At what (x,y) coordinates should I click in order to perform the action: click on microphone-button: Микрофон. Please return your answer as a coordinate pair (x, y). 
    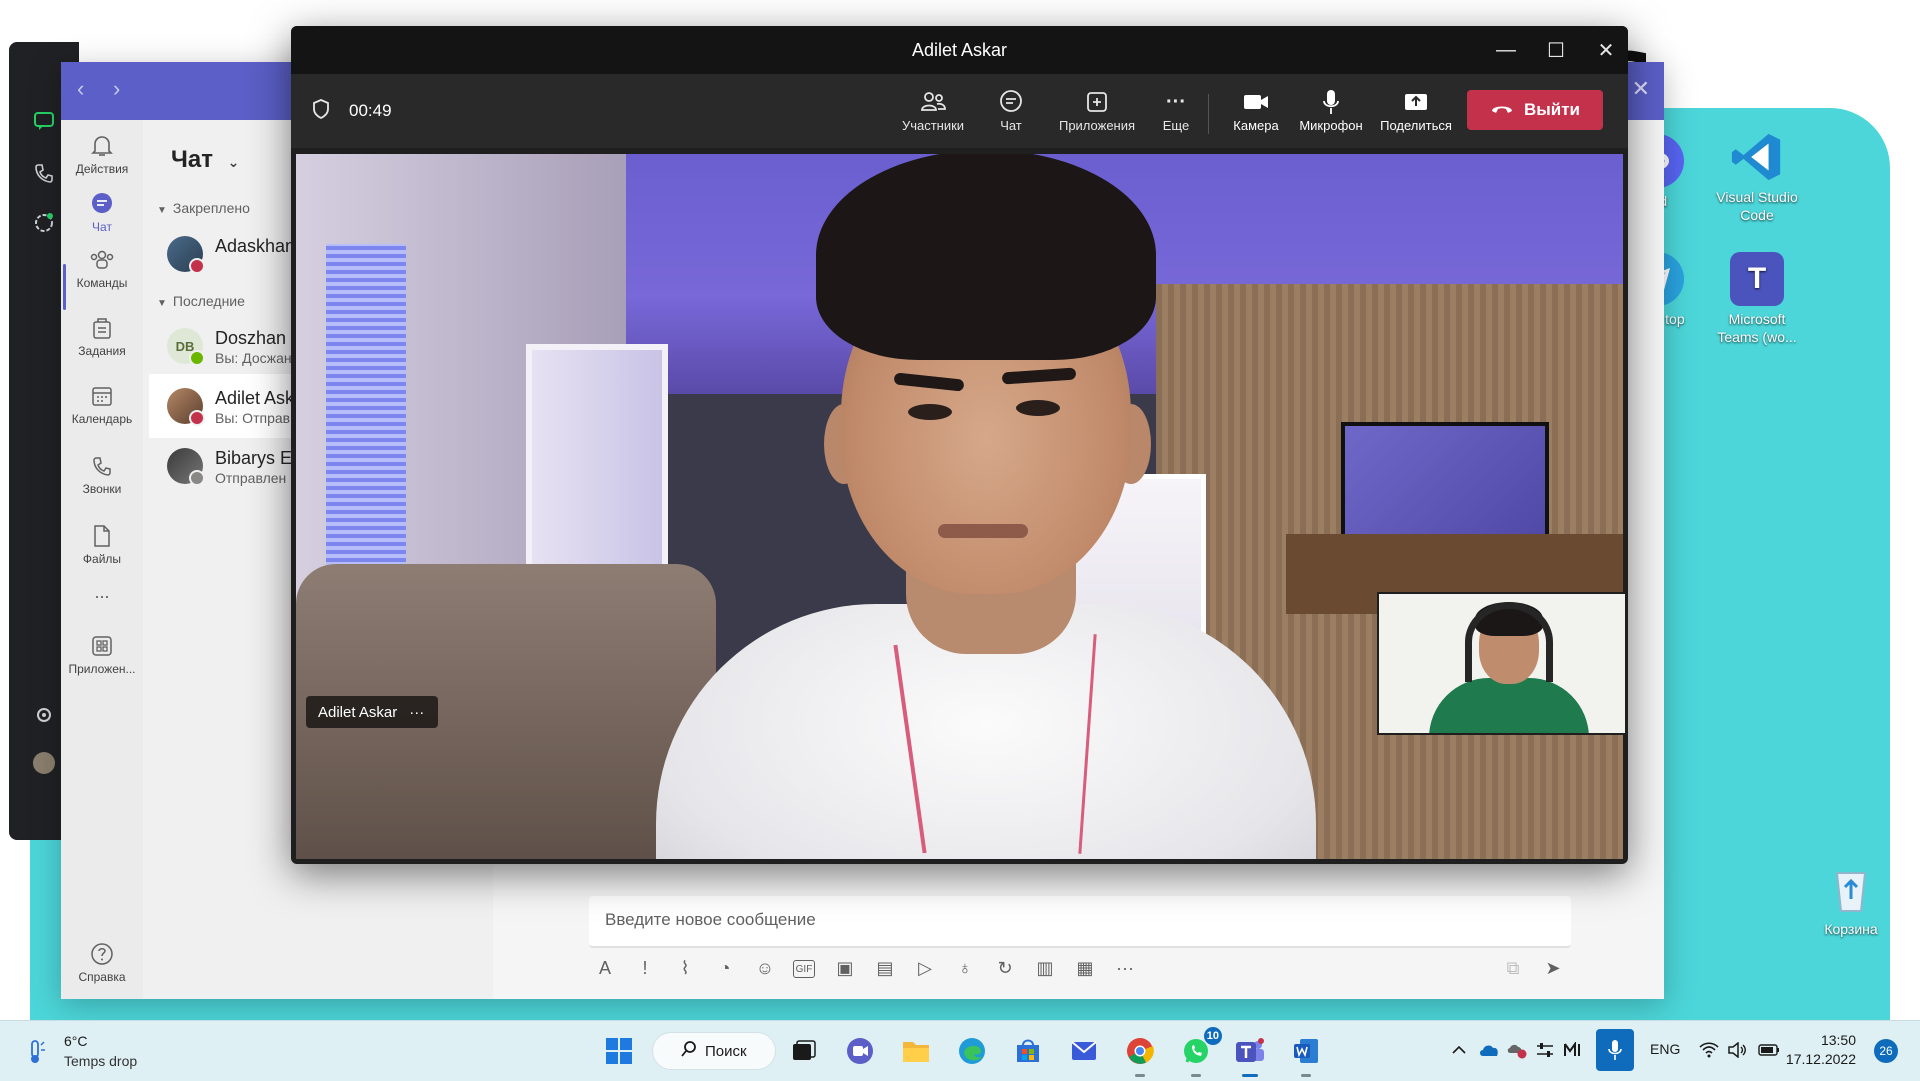
    Looking at the image, I should click on (1331, 109).